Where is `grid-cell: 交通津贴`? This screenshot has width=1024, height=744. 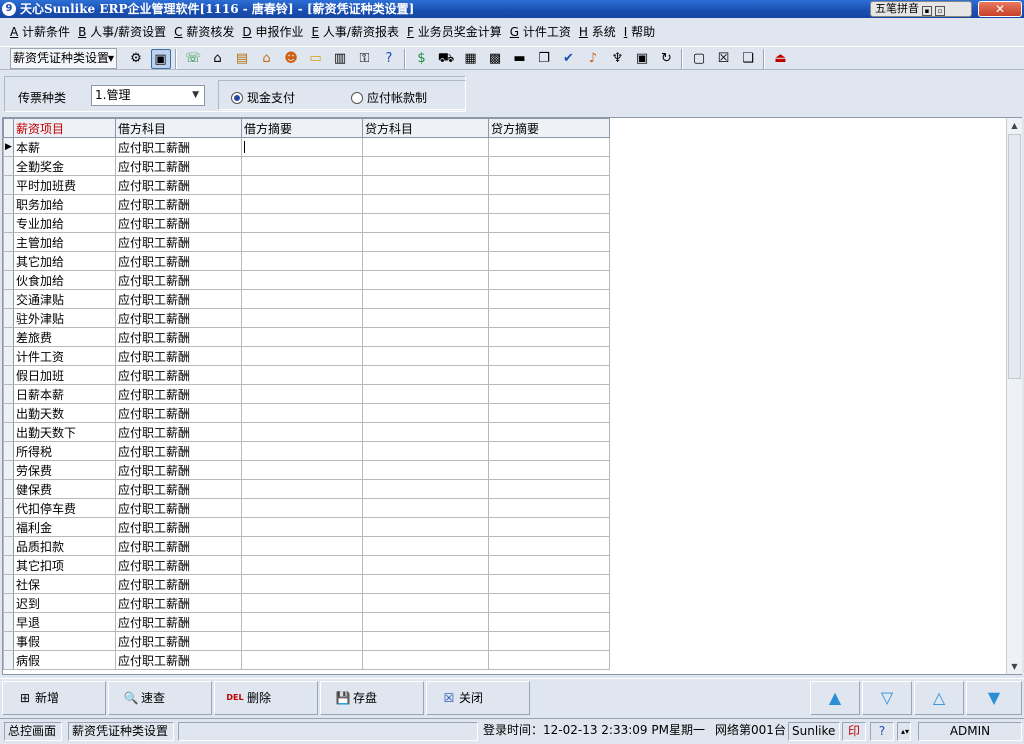 grid-cell: 交通津贴 is located at coordinates (64, 299).